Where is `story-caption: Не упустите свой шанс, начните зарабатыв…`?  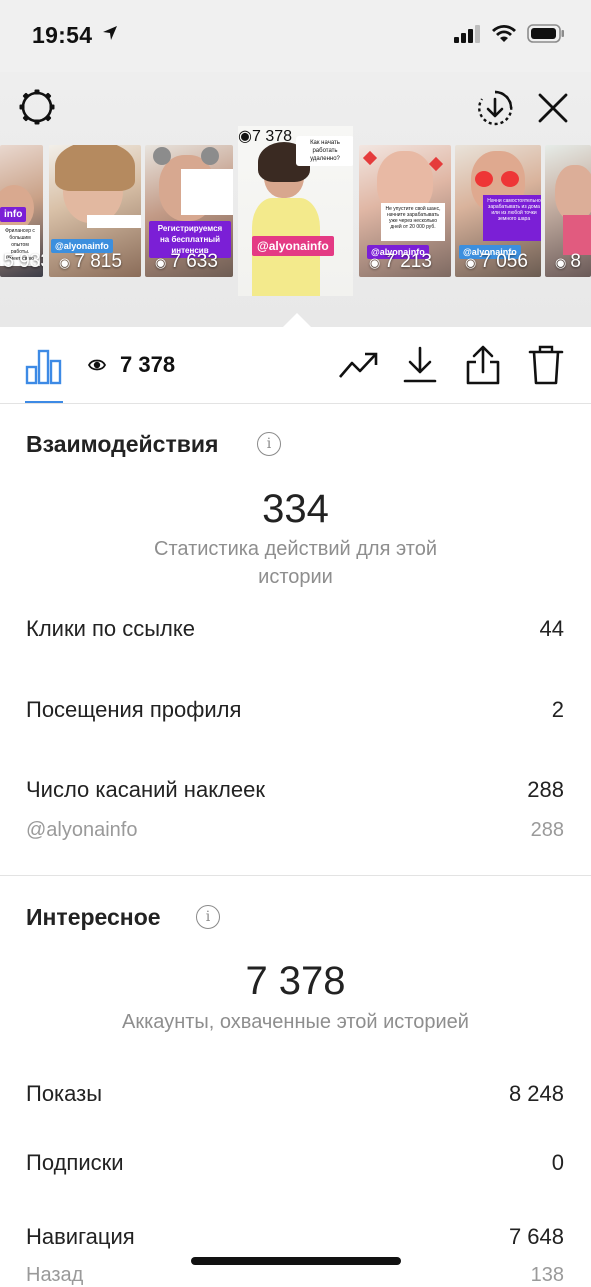
story-caption: Не упустите свой шанс, начните зарабатыв… is located at coordinates (413, 222).